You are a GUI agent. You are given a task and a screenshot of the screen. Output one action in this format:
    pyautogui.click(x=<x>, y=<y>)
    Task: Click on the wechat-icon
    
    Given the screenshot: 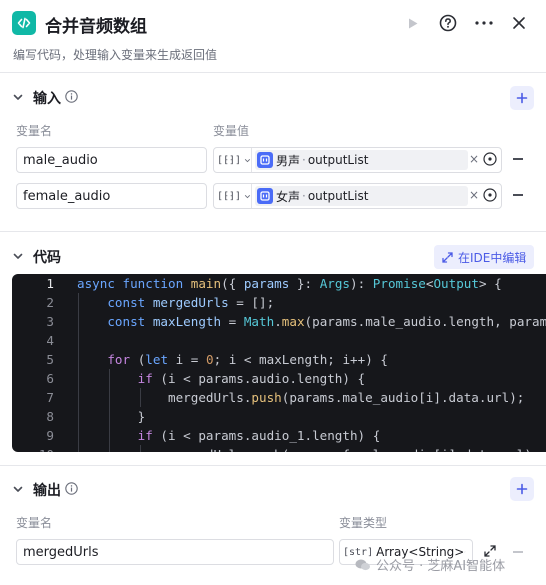 What is the action you would take?
    pyautogui.click(x=362, y=564)
    